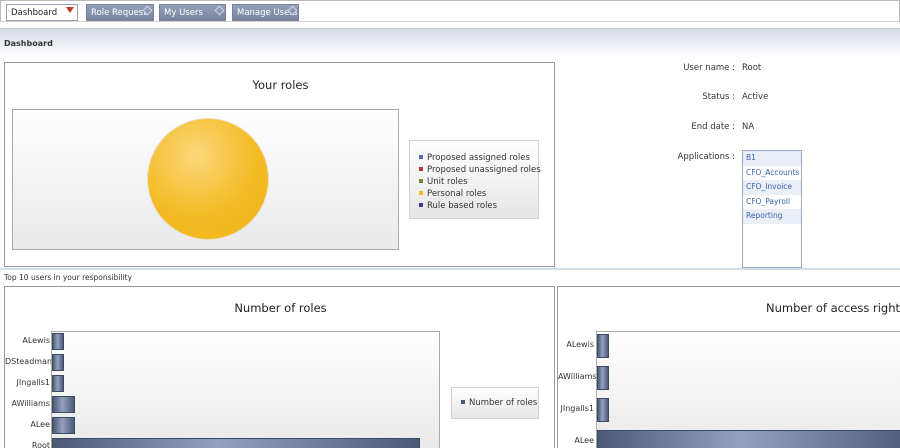  What do you see at coordinates (183, 13) in the screenshot?
I see `tab-my-users-label: My Users` at bounding box center [183, 13].